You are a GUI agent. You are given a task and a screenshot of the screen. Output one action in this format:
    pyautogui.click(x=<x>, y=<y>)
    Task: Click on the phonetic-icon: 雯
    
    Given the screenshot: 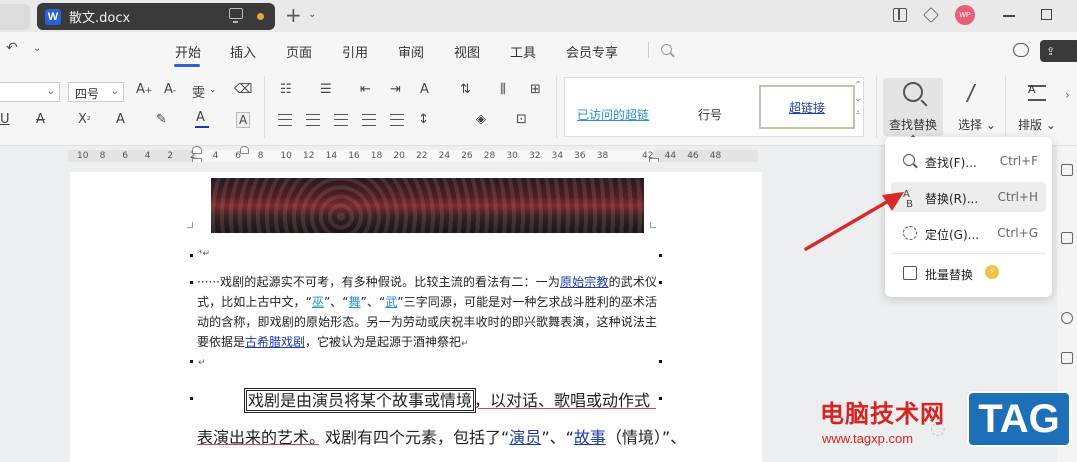 What is the action you would take?
    pyautogui.click(x=198, y=91)
    